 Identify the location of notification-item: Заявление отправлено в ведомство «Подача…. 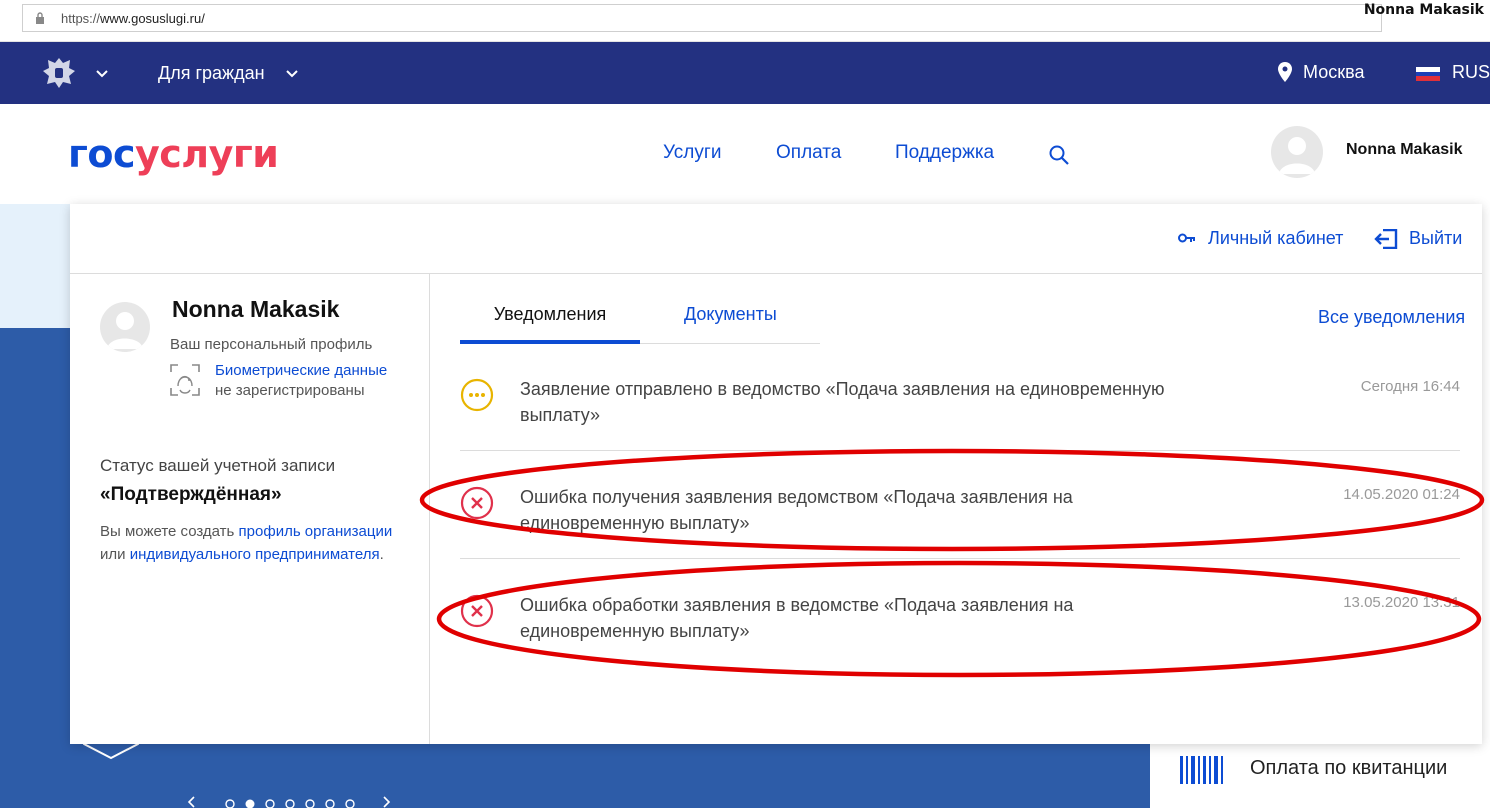
(960, 403).